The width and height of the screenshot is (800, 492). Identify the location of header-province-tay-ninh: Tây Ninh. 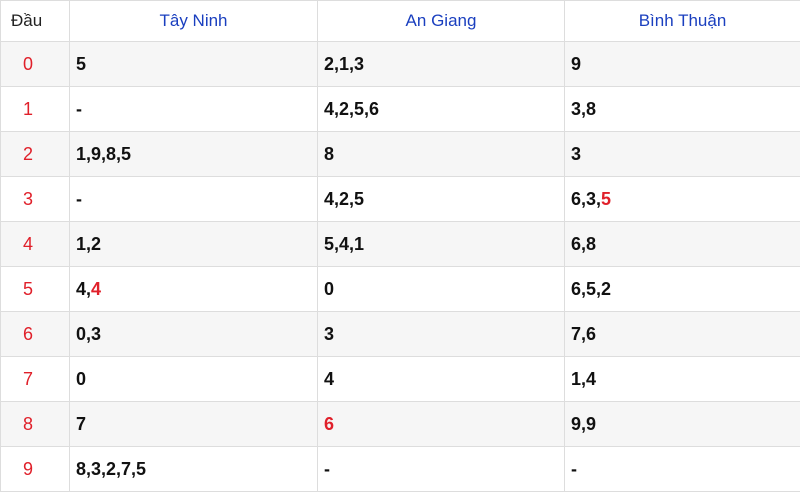
(194, 21).